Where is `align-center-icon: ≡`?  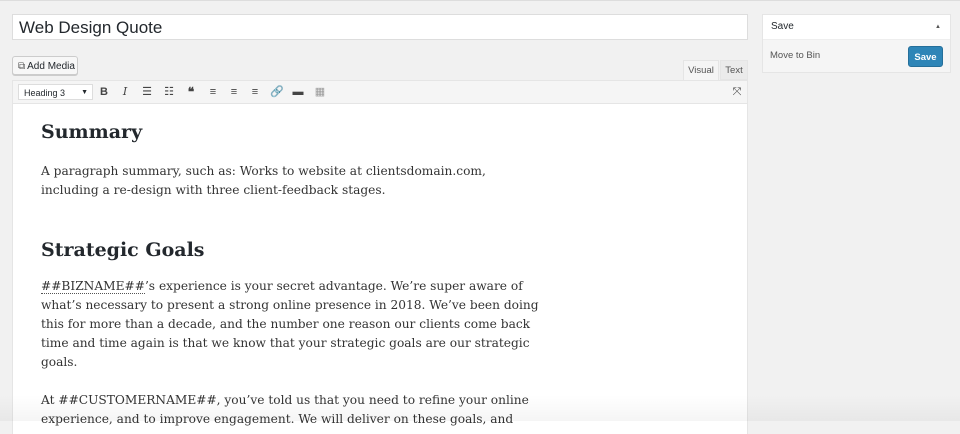
align-center-icon: ≡ is located at coordinates (234, 92).